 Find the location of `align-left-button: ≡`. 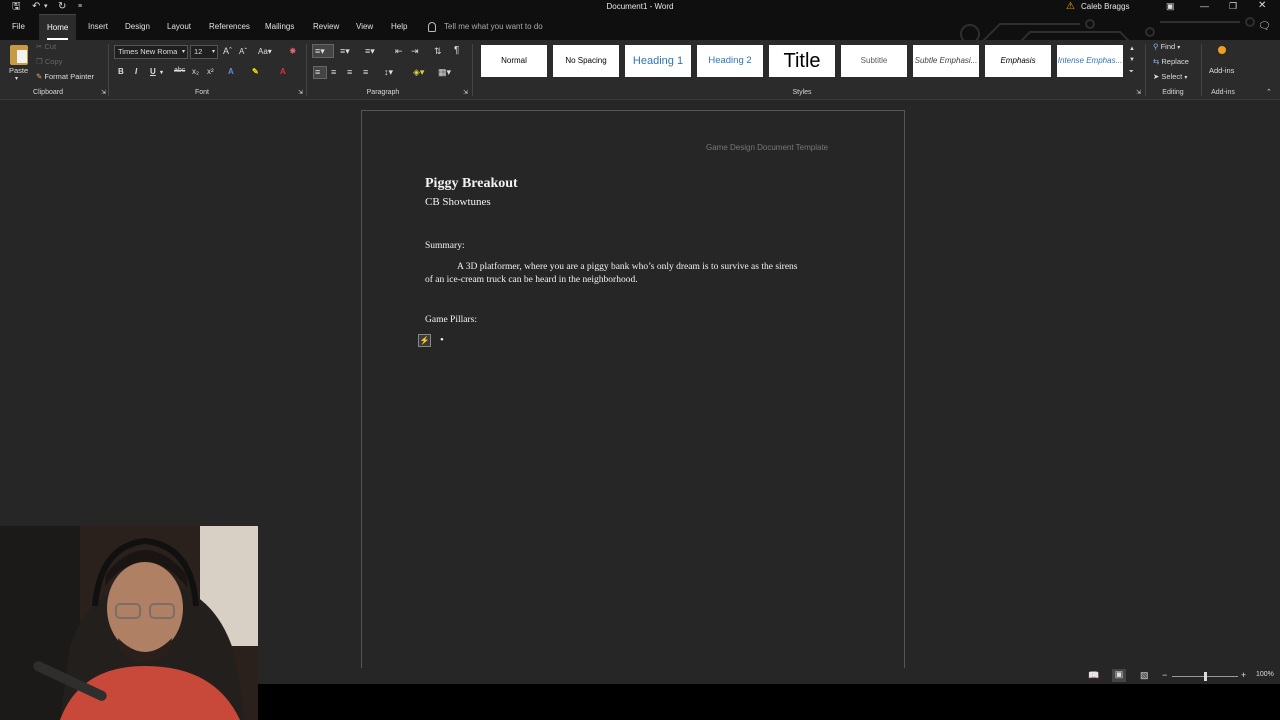

align-left-button: ≡ is located at coordinates (320, 72).